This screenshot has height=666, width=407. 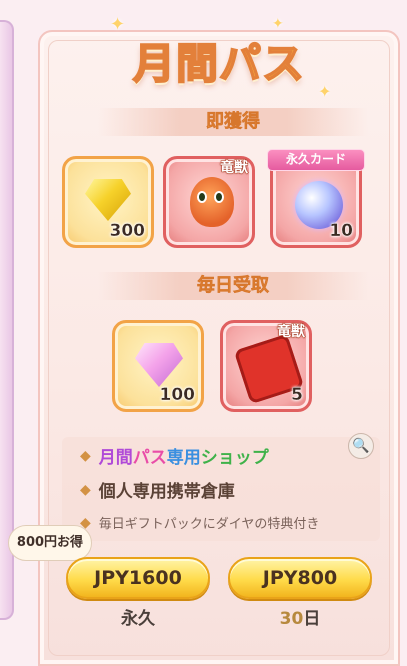 What do you see at coordinates (297, 395) in the screenshot?
I see `item-count: 5` at bounding box center [297, 395].